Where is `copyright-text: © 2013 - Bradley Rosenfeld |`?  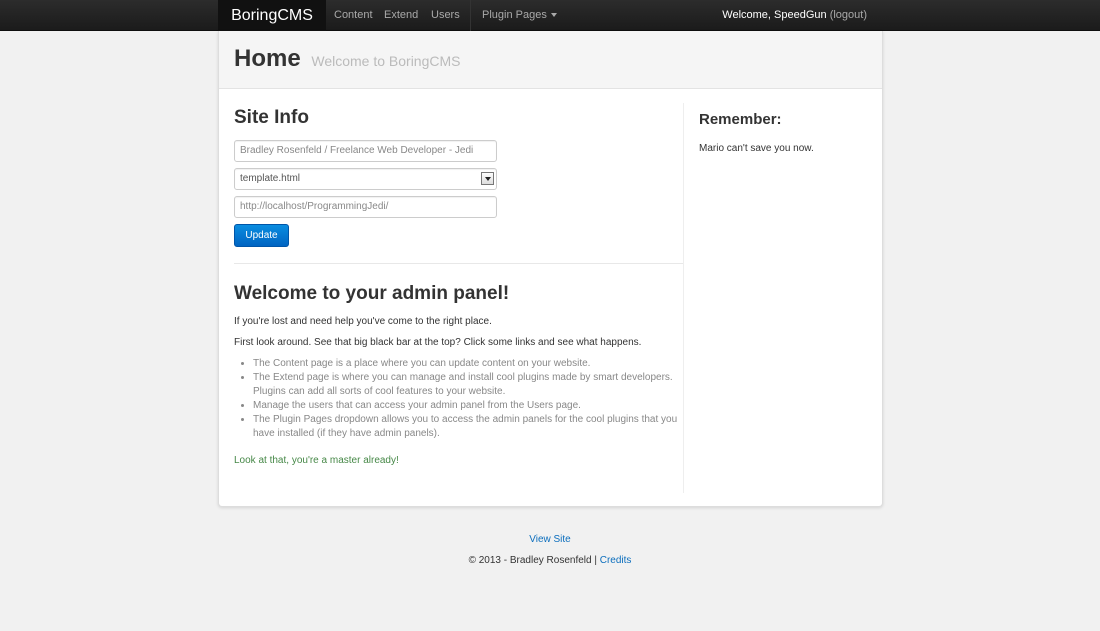 copyright-text: © 2013 - Bradley Rosenfeld | is located at coordinates (532, 560).